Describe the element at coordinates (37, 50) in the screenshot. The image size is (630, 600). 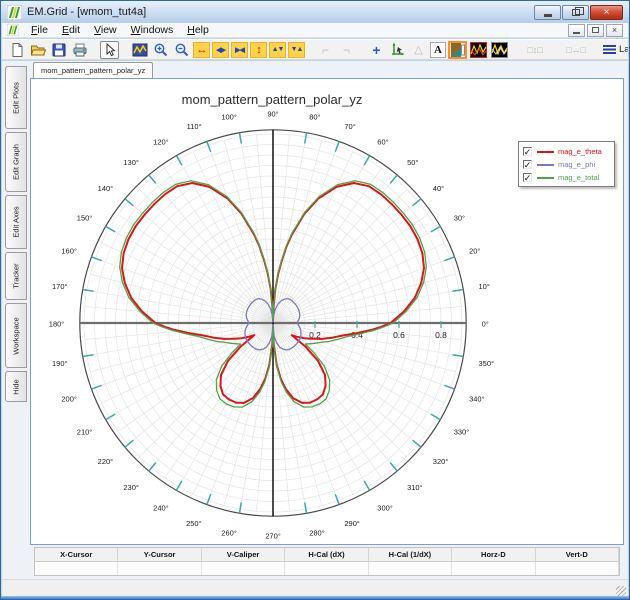
I see `open-button` at that location.